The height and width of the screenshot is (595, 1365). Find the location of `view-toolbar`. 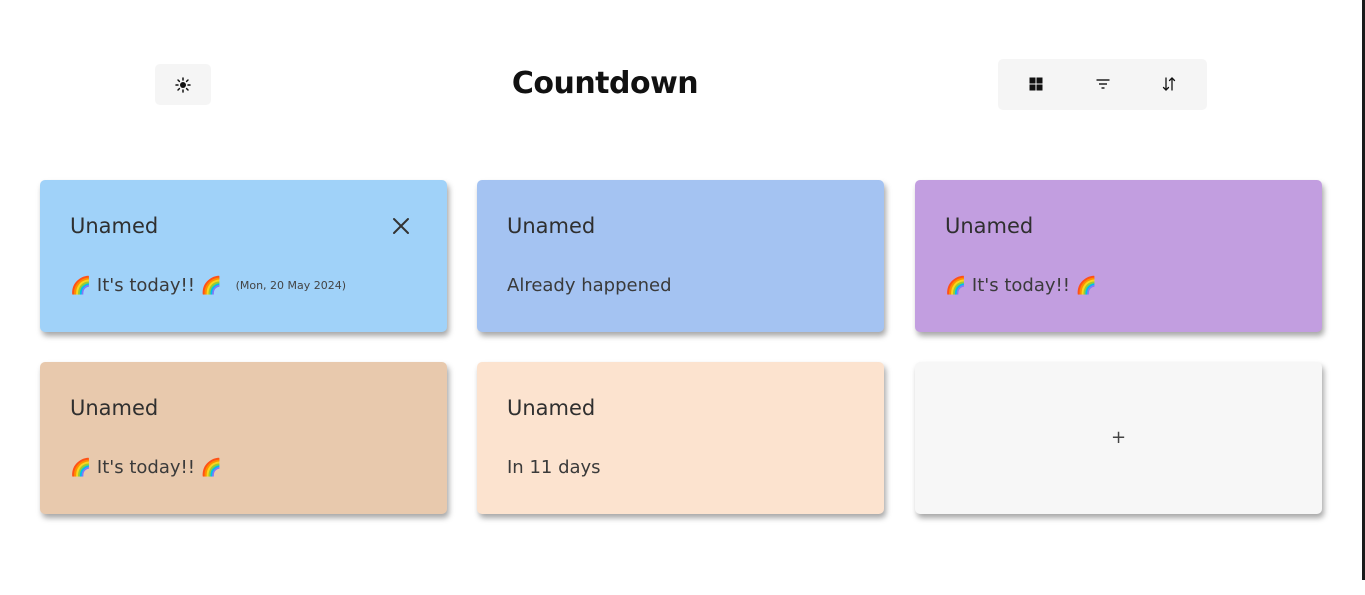

view-toolbar is located at coordinates (1102, 84).